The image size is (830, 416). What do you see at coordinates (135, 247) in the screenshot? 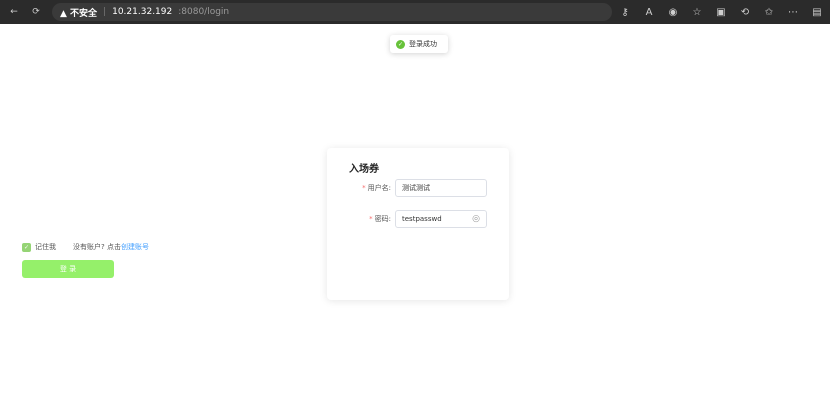
I see `create-account-link: 创建账号` at bounding box center [135, 247].